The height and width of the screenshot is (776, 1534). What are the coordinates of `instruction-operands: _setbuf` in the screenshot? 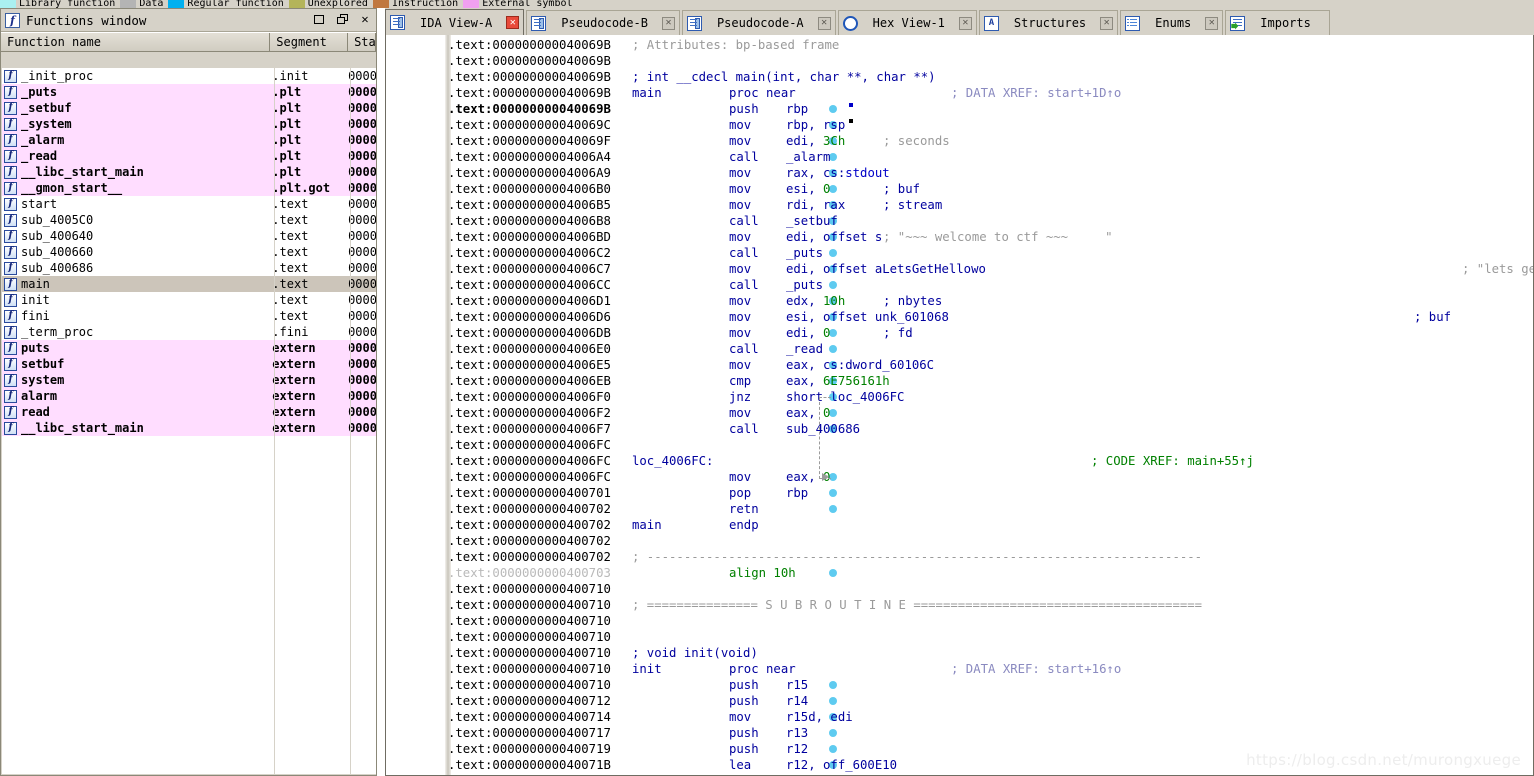 It's located at (812, 221).